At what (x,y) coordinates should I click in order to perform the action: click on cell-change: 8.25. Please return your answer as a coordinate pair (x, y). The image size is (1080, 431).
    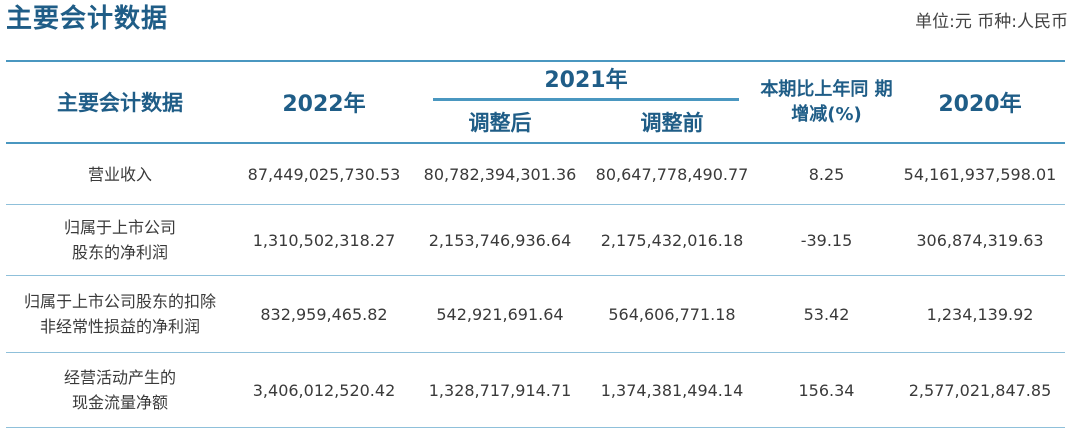
    Looking at the image, I should click on (826, 174).